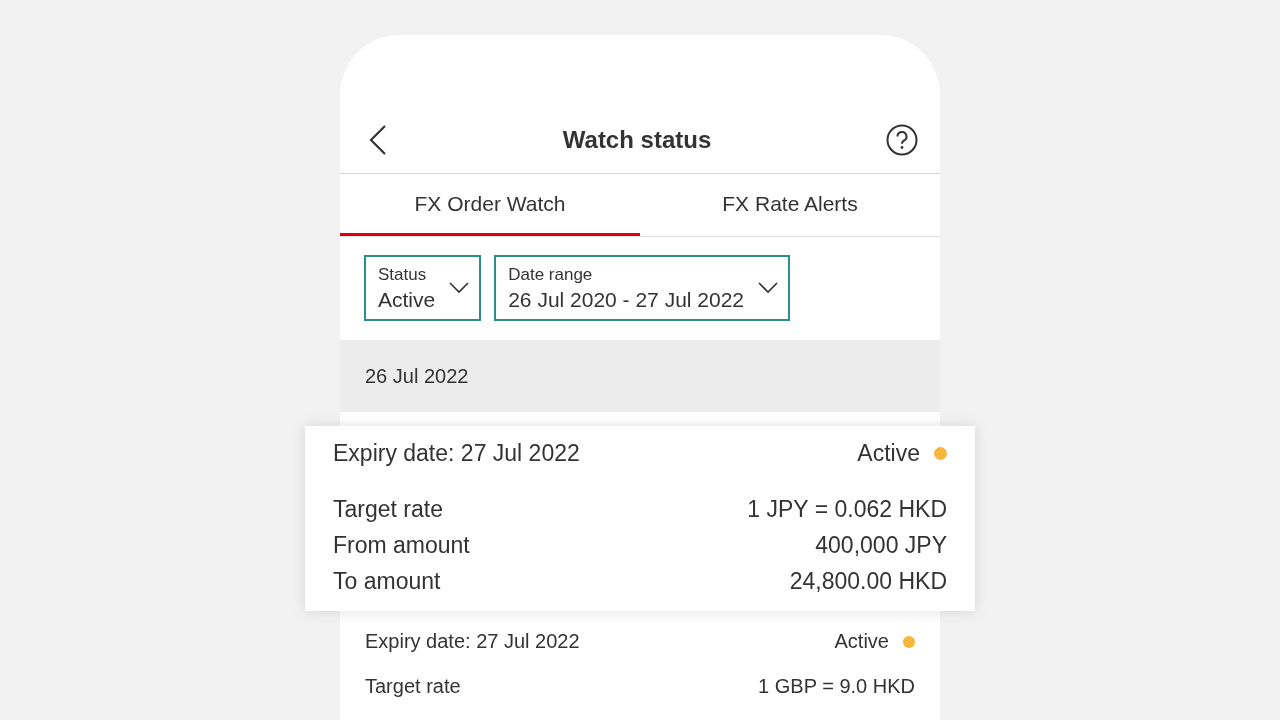 Image resolution: width=1280 pixels, height=720 pixels. Describe the element at coordinates (401, 545) in the screenshot. I see `detail-label: From amount` at that location.